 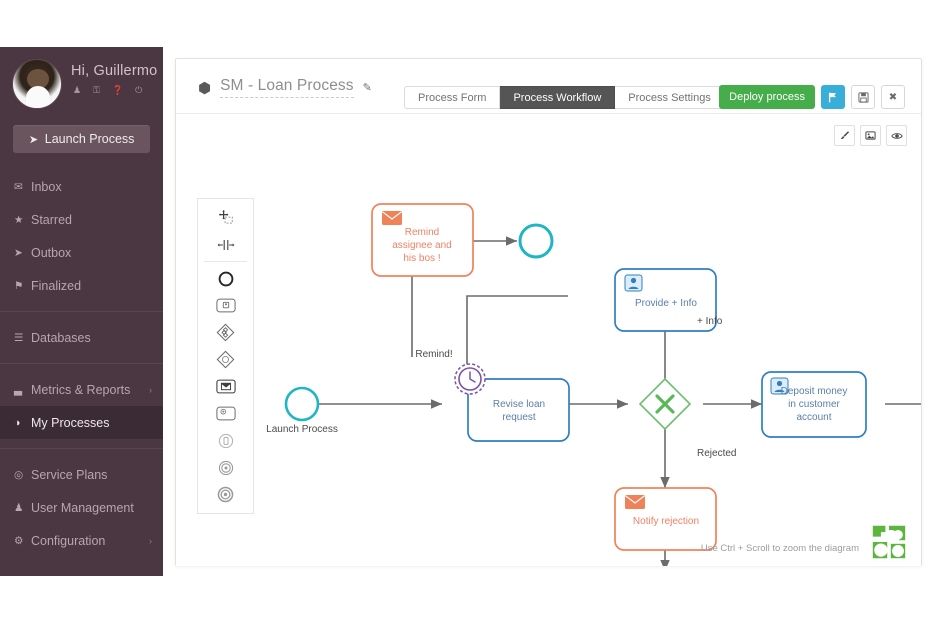 What do you see at coordinates (37, 84) in the screenshot?
I see `avatar` at bounding box center [37, 84].